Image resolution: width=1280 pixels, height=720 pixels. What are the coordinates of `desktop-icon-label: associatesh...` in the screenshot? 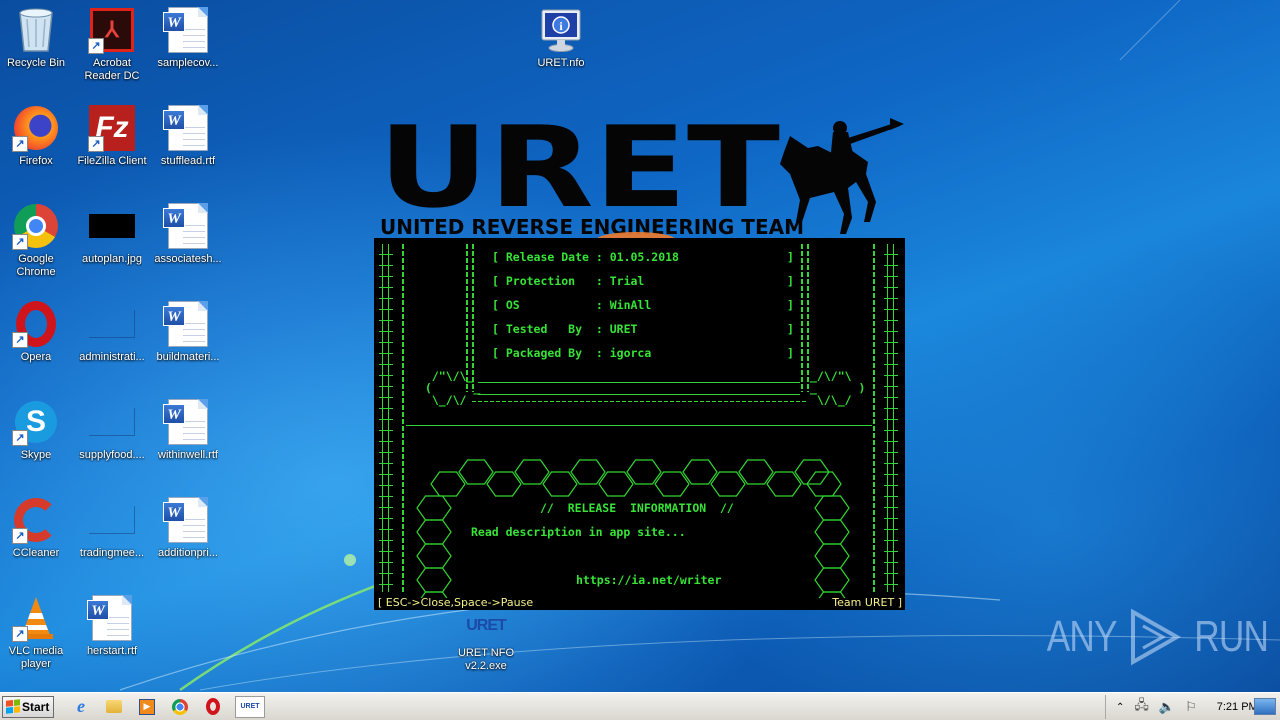 It's located at (188, 259).